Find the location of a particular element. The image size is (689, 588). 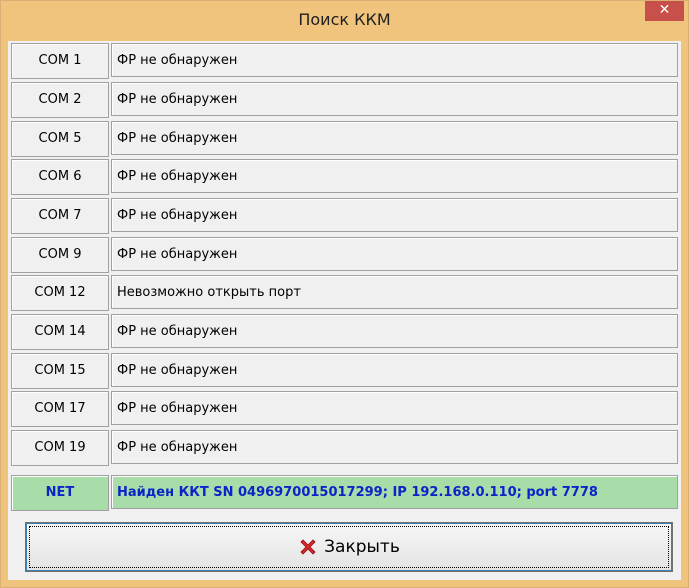

port-cell: COM 7 is located at coordinates (60, 216).